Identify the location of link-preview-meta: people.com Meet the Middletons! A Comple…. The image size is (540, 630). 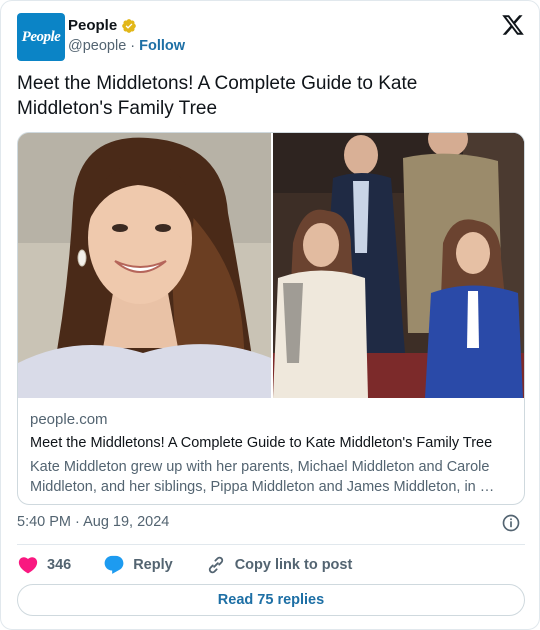
(272, 454).